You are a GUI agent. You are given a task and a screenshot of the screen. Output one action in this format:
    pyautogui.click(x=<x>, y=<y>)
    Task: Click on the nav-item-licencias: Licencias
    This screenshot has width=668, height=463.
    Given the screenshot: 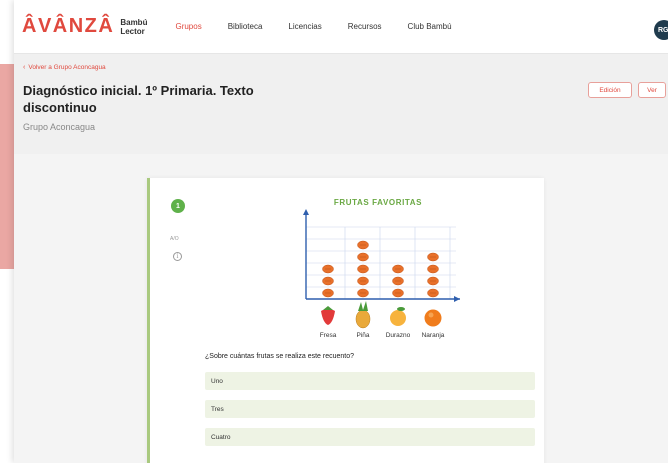 What is the action you would take?
    pyautogui.click(x=304, y=26)
    